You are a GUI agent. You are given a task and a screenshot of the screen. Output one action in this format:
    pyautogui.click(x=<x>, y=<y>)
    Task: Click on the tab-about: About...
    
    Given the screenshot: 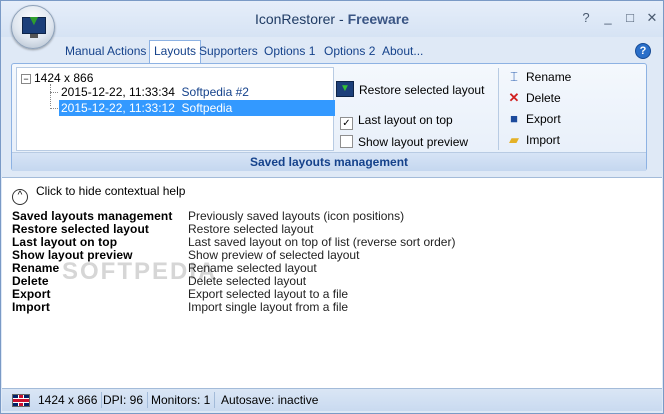 What is the action you would take?
    pyautogui.click(x=402, y=51)
    